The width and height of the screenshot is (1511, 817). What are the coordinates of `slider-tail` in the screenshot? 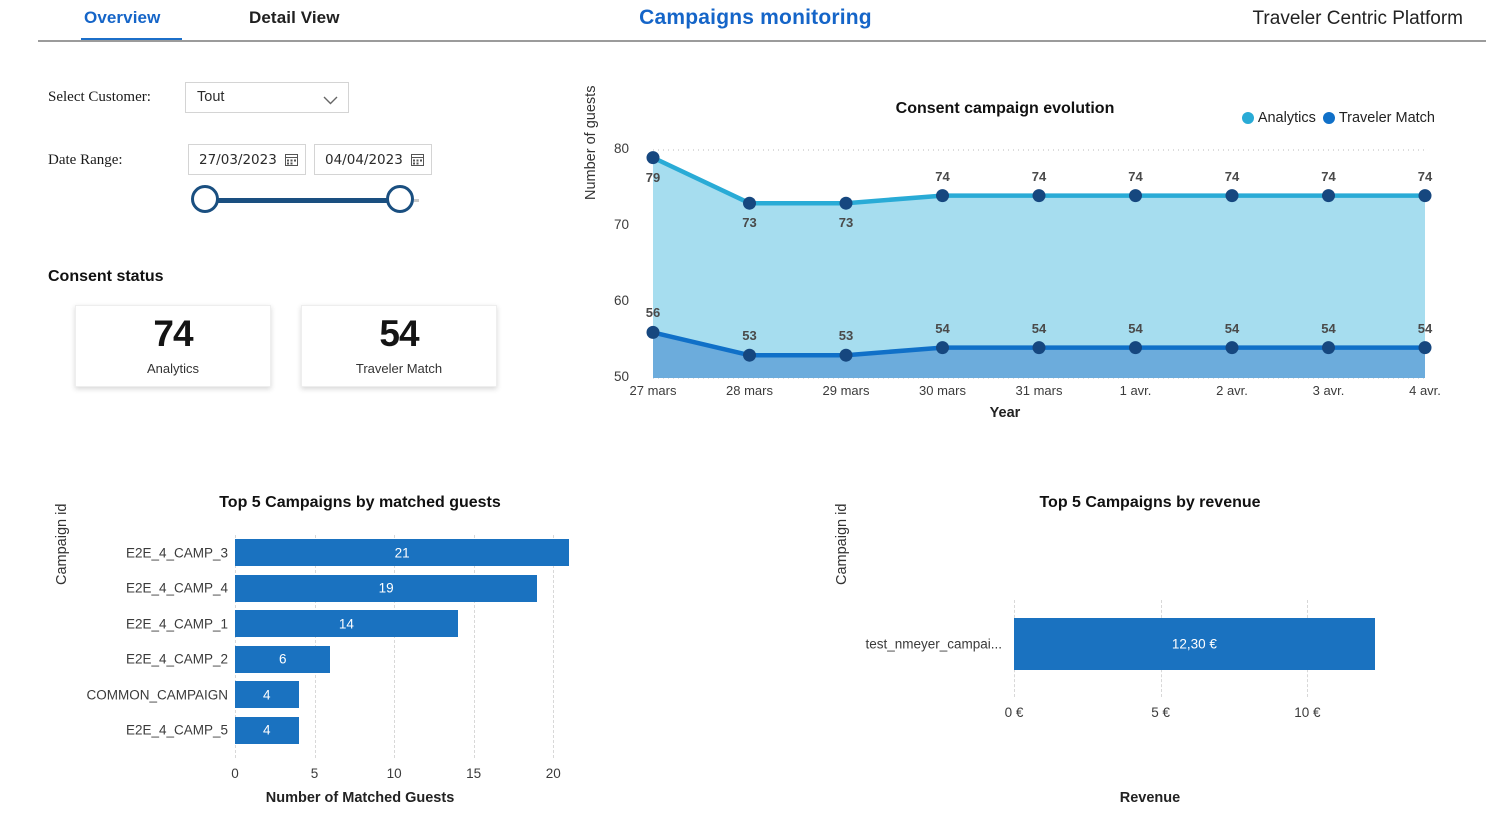 It's located at (416, 200).